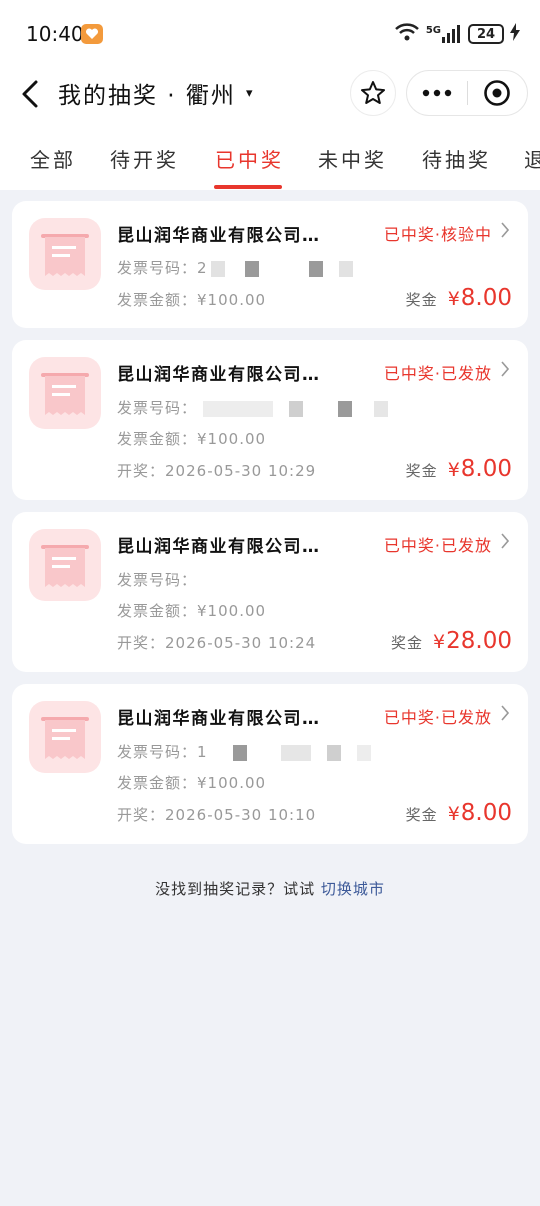 This screenshot has height=1206, width=540. Describe the element at coordinates (352, 158) in the screenshot. I see `tab-not-won: 未中奖` at that location.